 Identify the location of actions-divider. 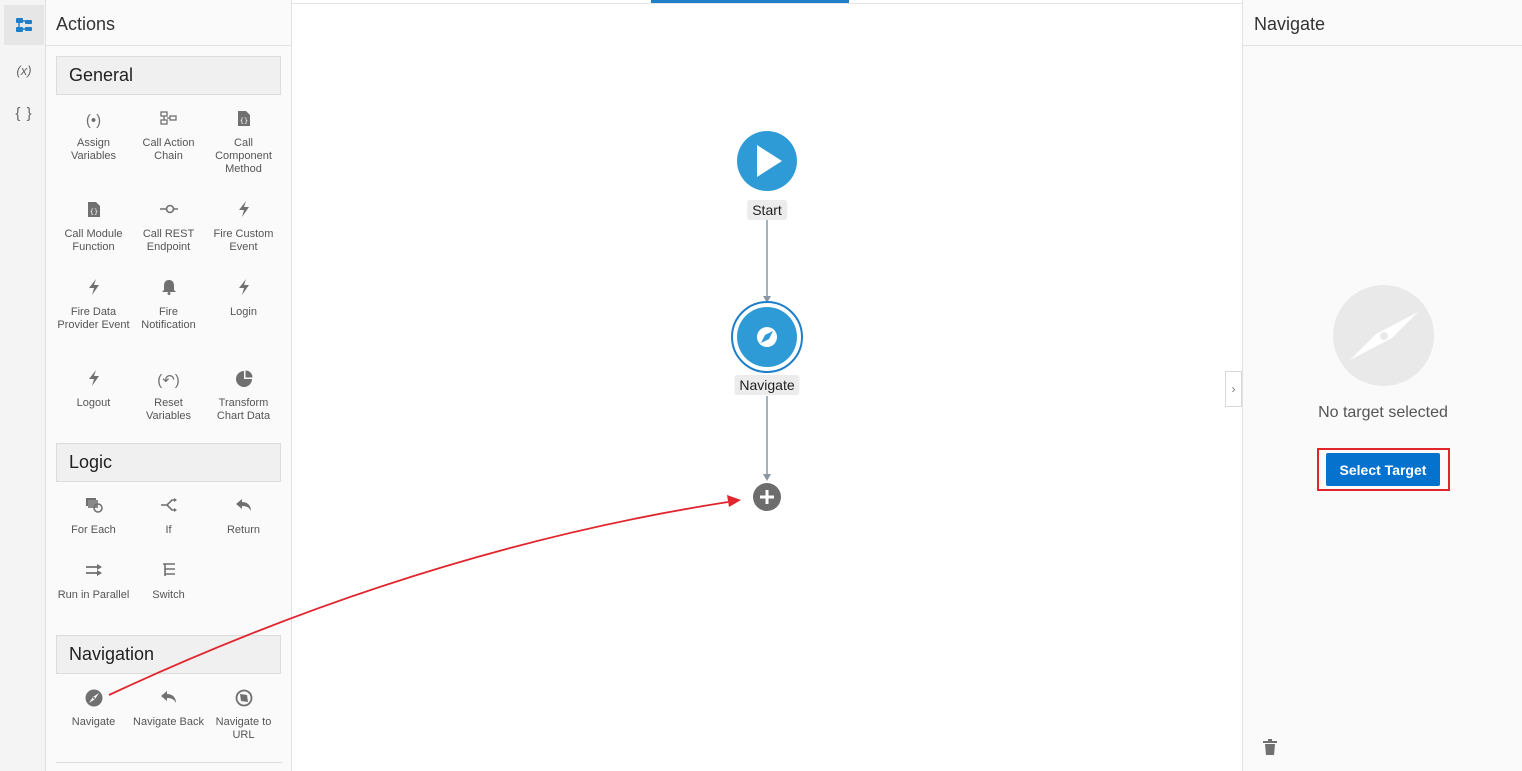
(168, 45).